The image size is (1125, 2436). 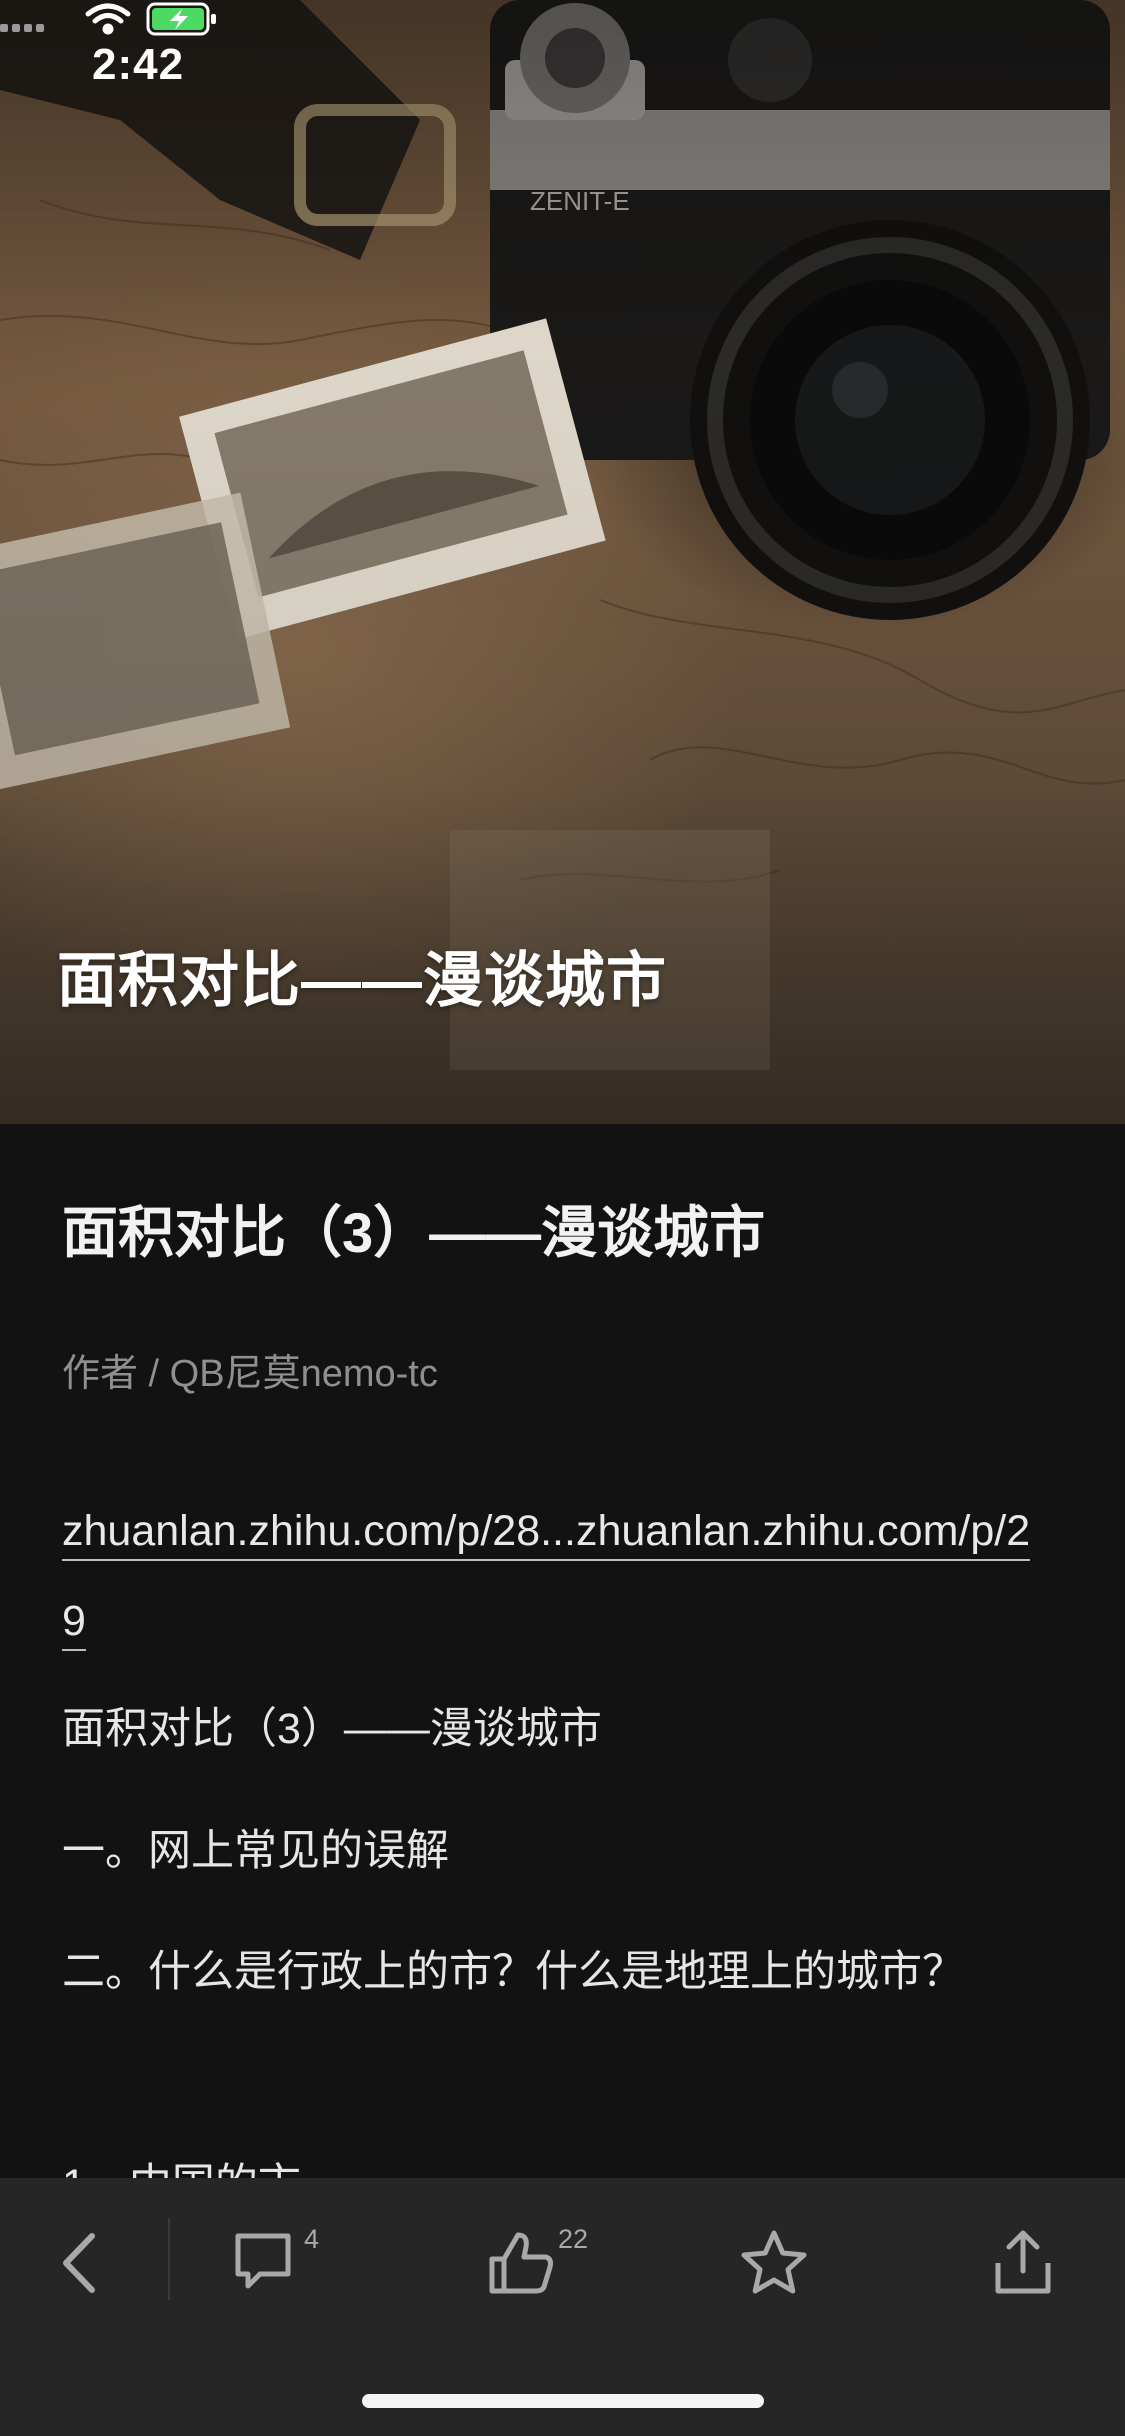 I want to click on article-author: 作者 / QB尼莫nemo-tc, so click(x=250, y=1369).